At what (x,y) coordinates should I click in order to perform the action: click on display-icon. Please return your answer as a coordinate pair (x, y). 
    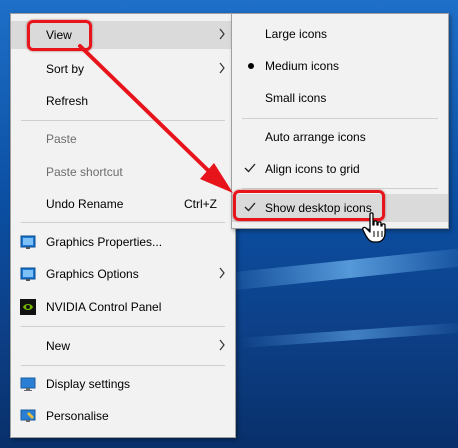
    Looking at the image, I should click on (28, 384).